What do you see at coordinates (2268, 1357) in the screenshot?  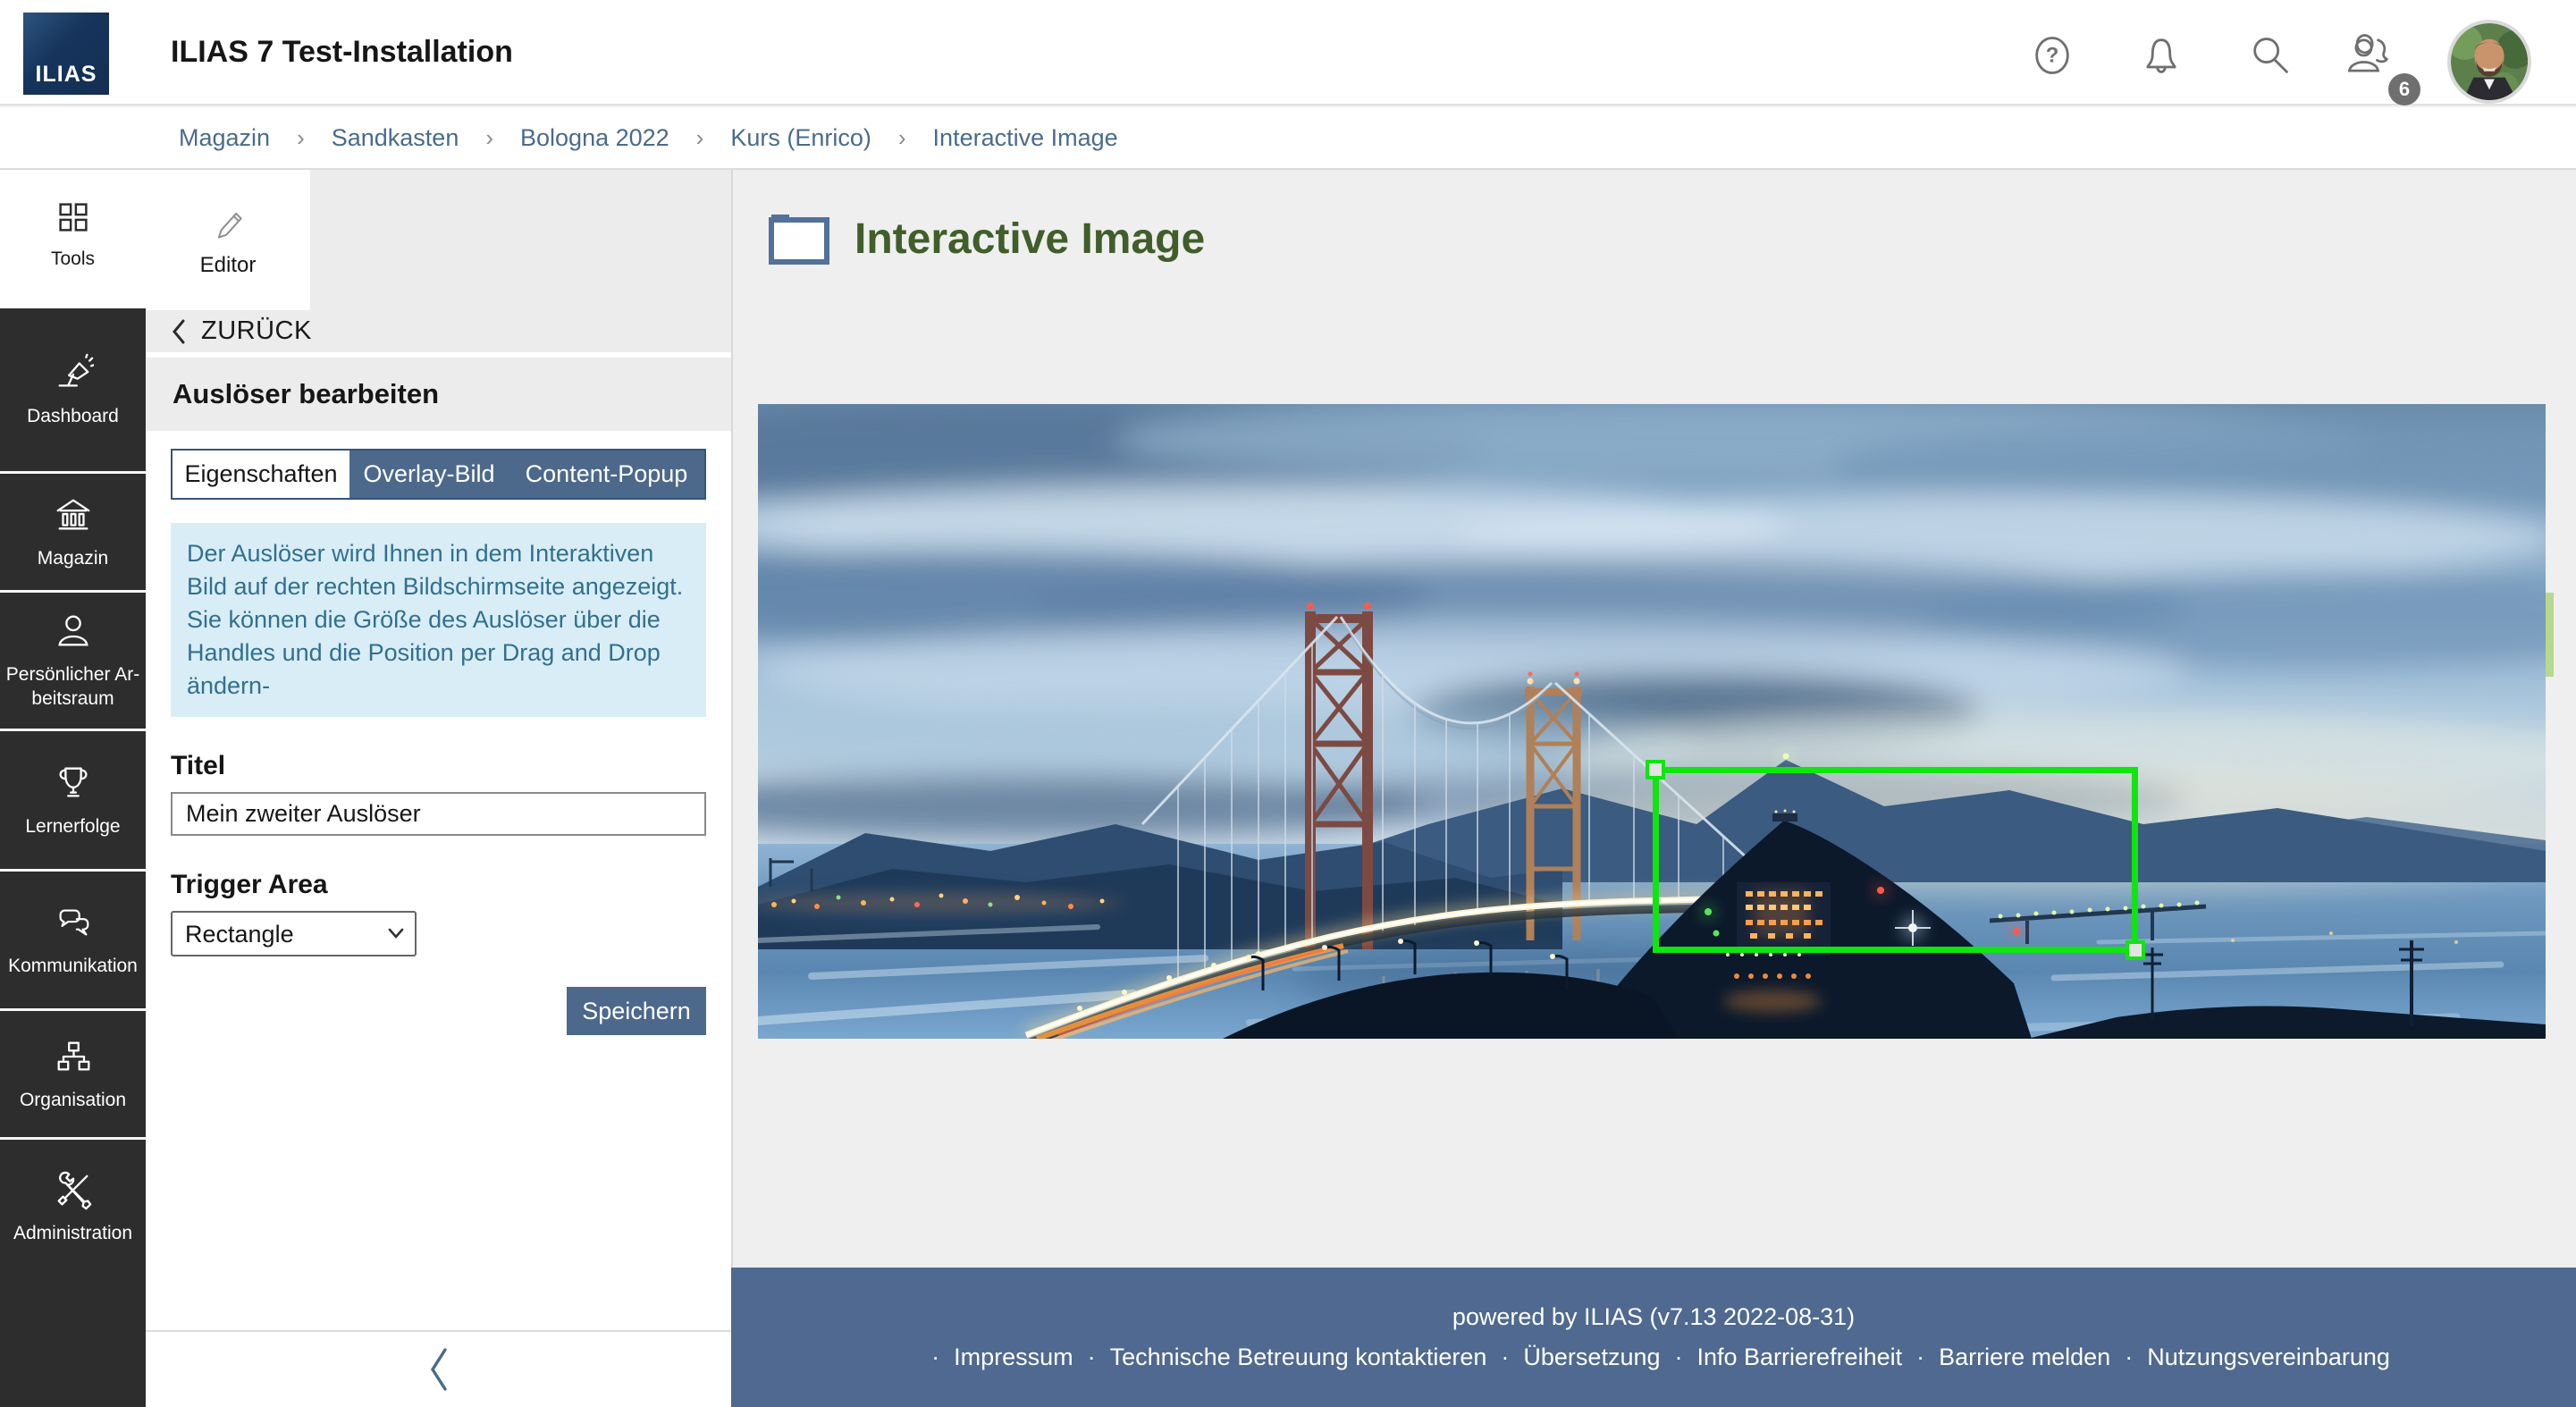 I see `footer-link-nutzungsvereinbarung: Nutzungsvereinbarung` at bounding box center [2268, 1357].